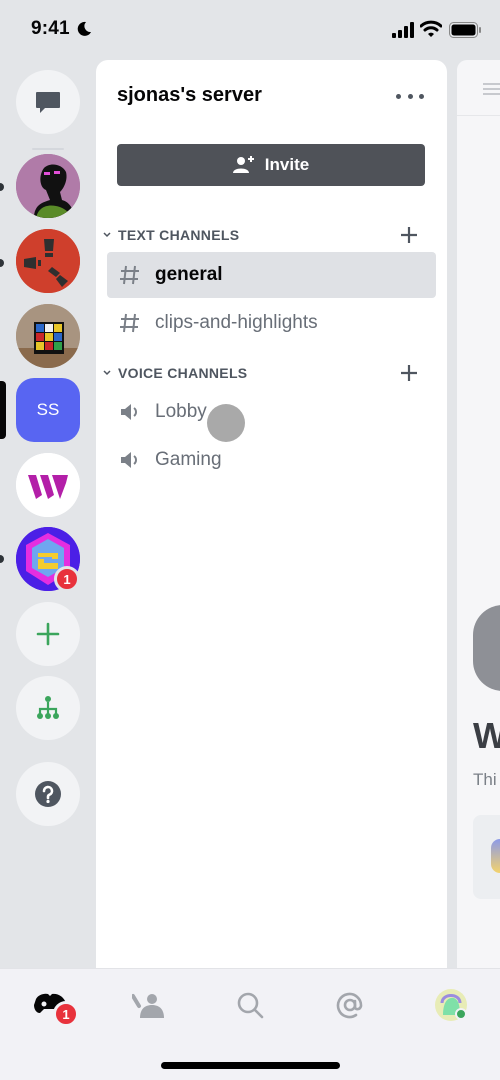 This screenshot has height=1080, width=500. I want to click on server-rubiks-cube, so click(48, 336).